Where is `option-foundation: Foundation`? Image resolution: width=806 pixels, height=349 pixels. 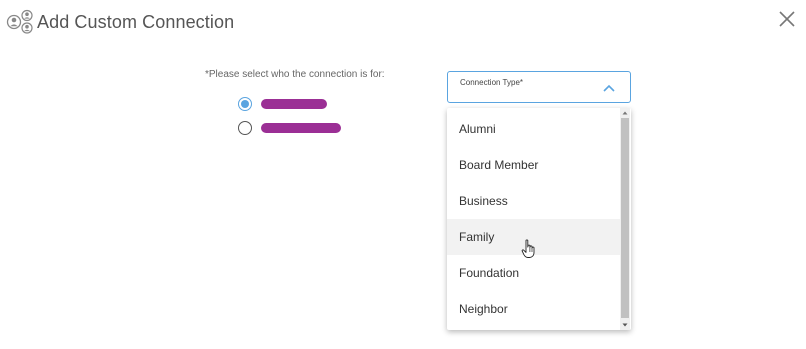
option-foundation: Foundation is located at coordinates (533, 273).